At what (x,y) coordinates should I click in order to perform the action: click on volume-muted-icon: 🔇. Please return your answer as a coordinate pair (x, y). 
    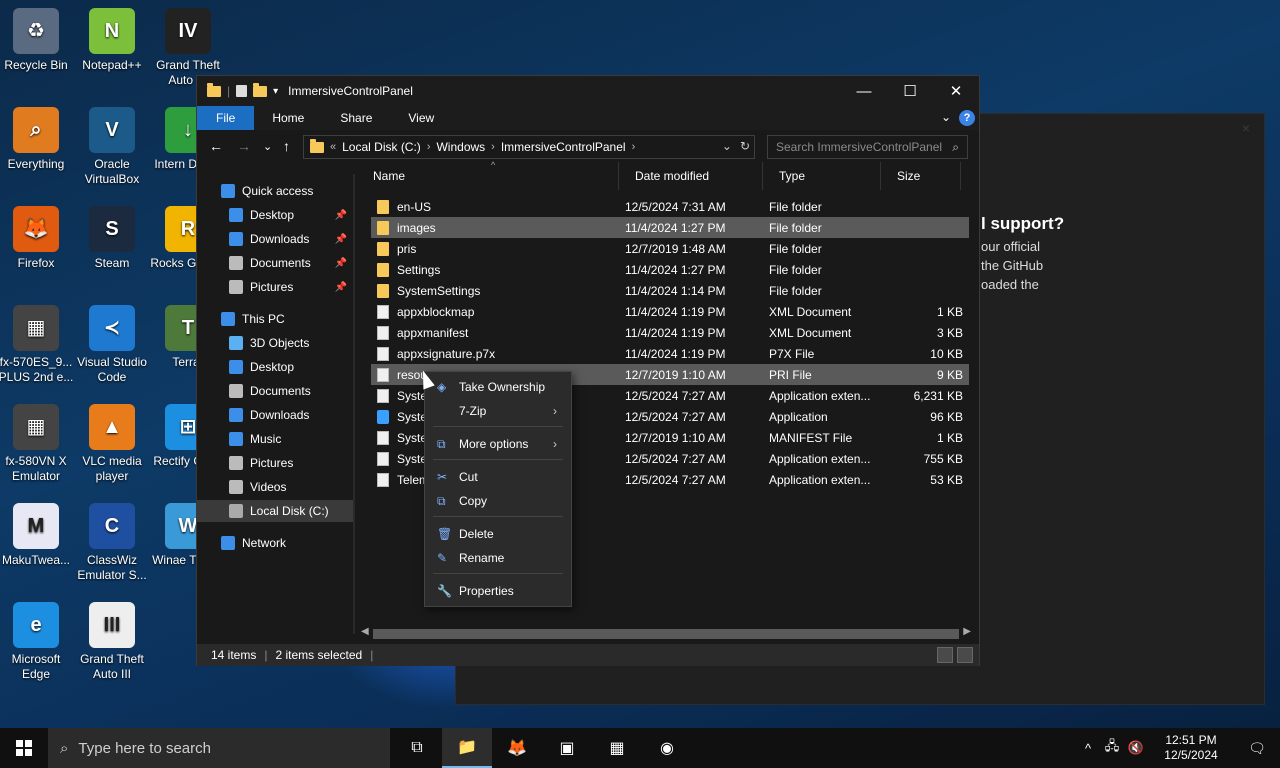
    Looking at the image, I should click on (1136, 748).